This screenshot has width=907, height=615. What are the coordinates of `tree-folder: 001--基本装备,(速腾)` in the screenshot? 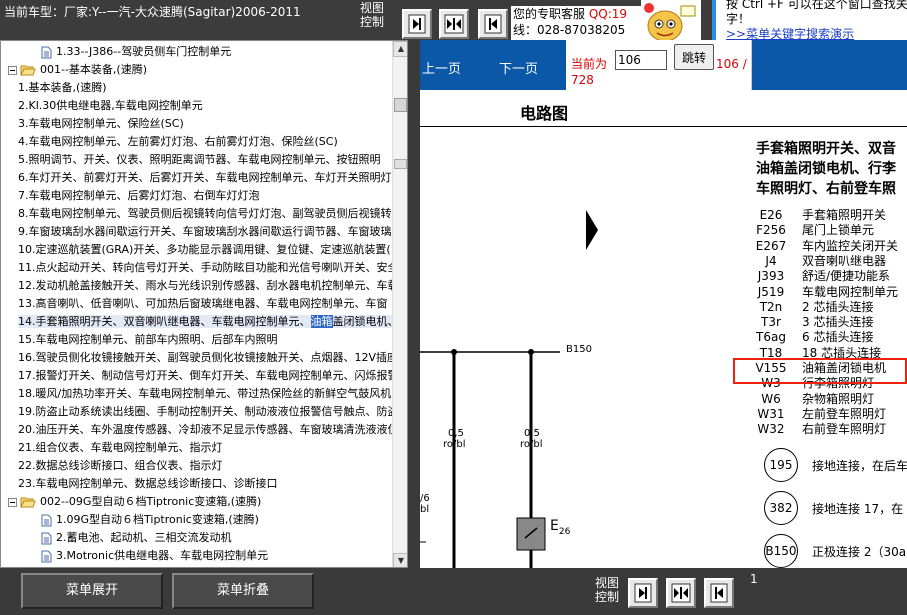 It's located at (77, 70).